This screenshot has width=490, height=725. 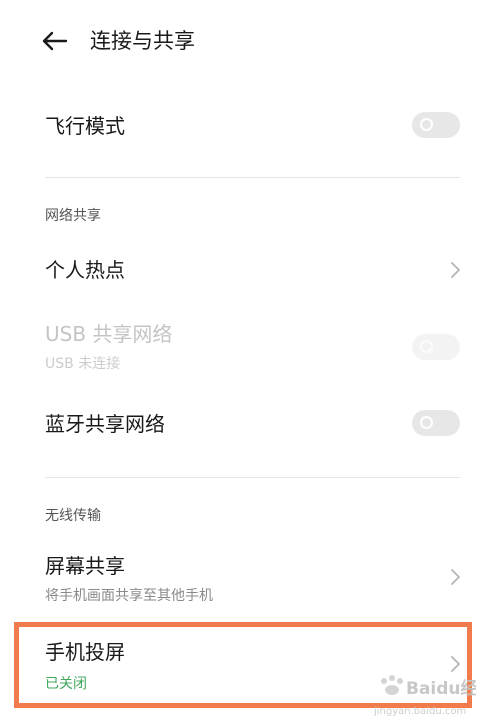 What do you see at coordinates (85, 270) in the screenshot?
I see `personal-hotspot-label: 个人热点` at bounding box center [85, 270].